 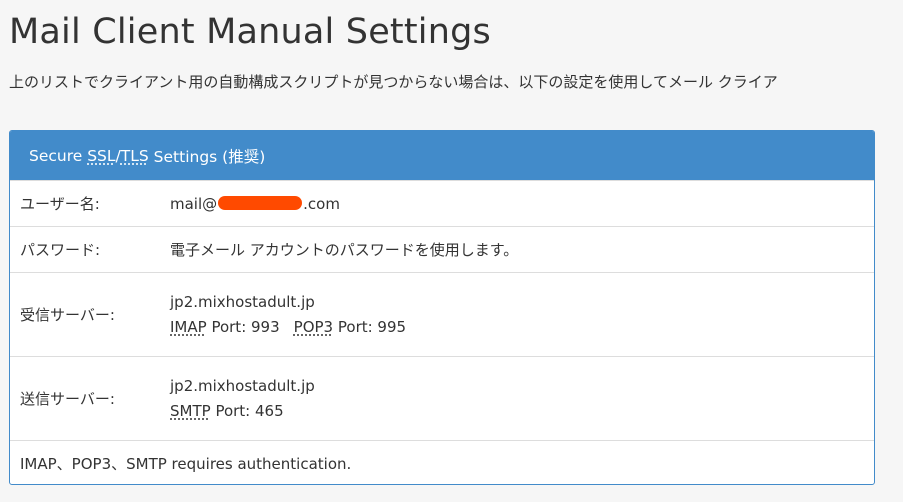 What do you see at coordinates (344, 250) in the screenshot?
I see `password-value: 電子メール アカウントのパスワードを使用します。` at bounding box center [344, 250].